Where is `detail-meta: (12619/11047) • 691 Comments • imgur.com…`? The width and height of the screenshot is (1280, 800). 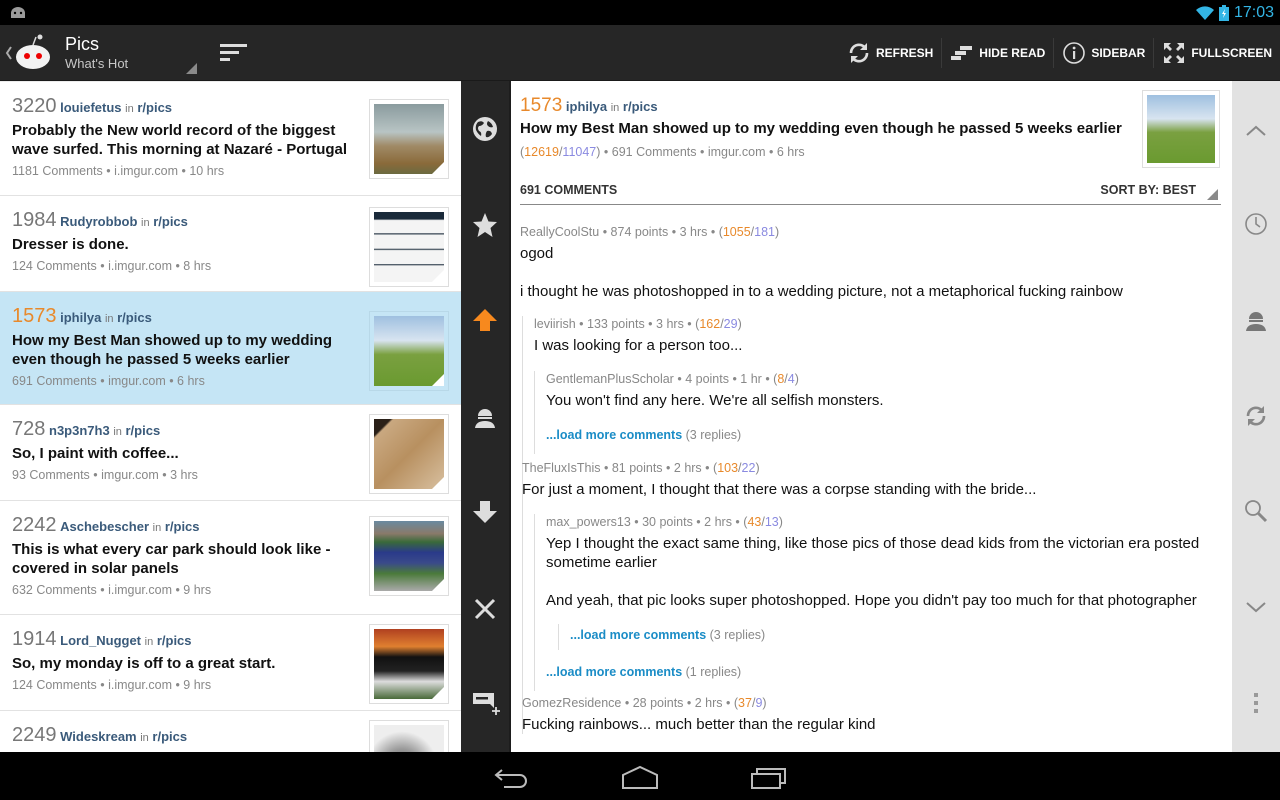 detail-meta: (12619/11047) • 691 Comments • imgur.com… is located at coordinates (662, 152).